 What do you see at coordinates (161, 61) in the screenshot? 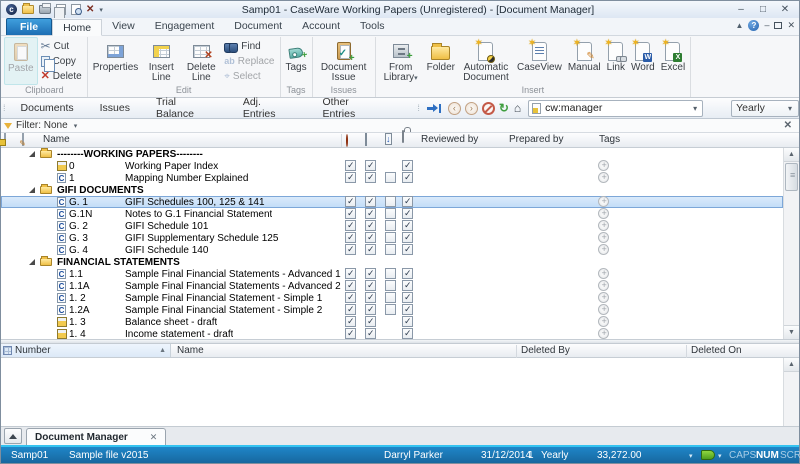
I see `insert-line-button: Insert Line` at bounding box center [161, 61].